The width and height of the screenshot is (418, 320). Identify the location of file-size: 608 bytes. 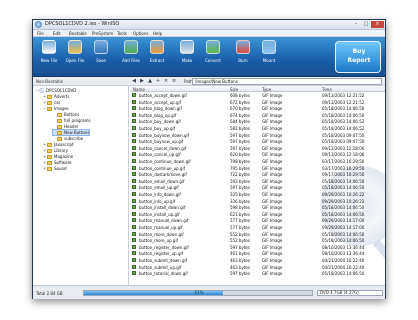
(240, 95).